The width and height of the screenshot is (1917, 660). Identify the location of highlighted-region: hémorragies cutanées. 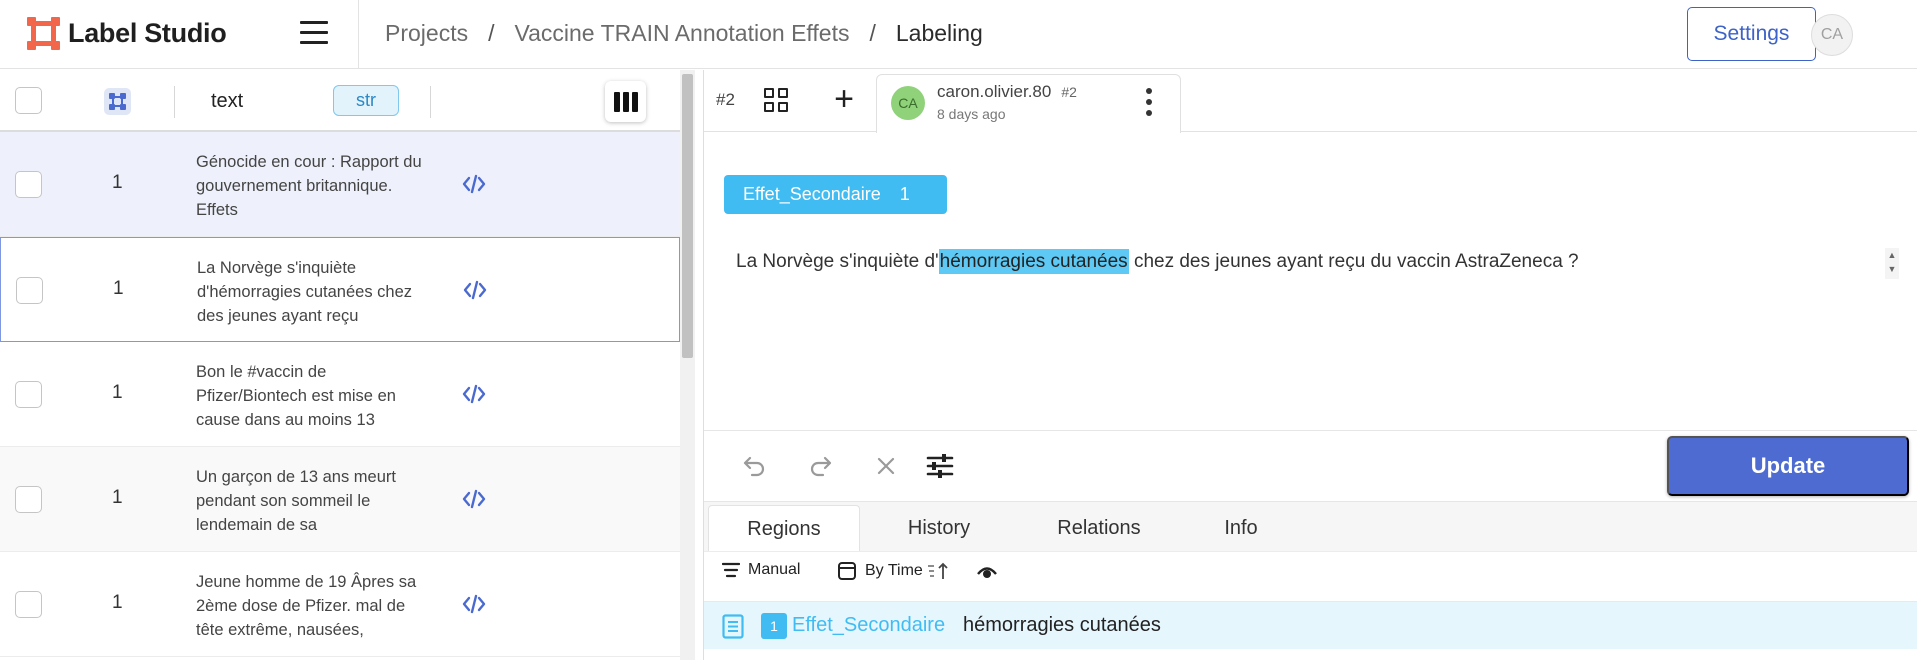
(1033, 261).